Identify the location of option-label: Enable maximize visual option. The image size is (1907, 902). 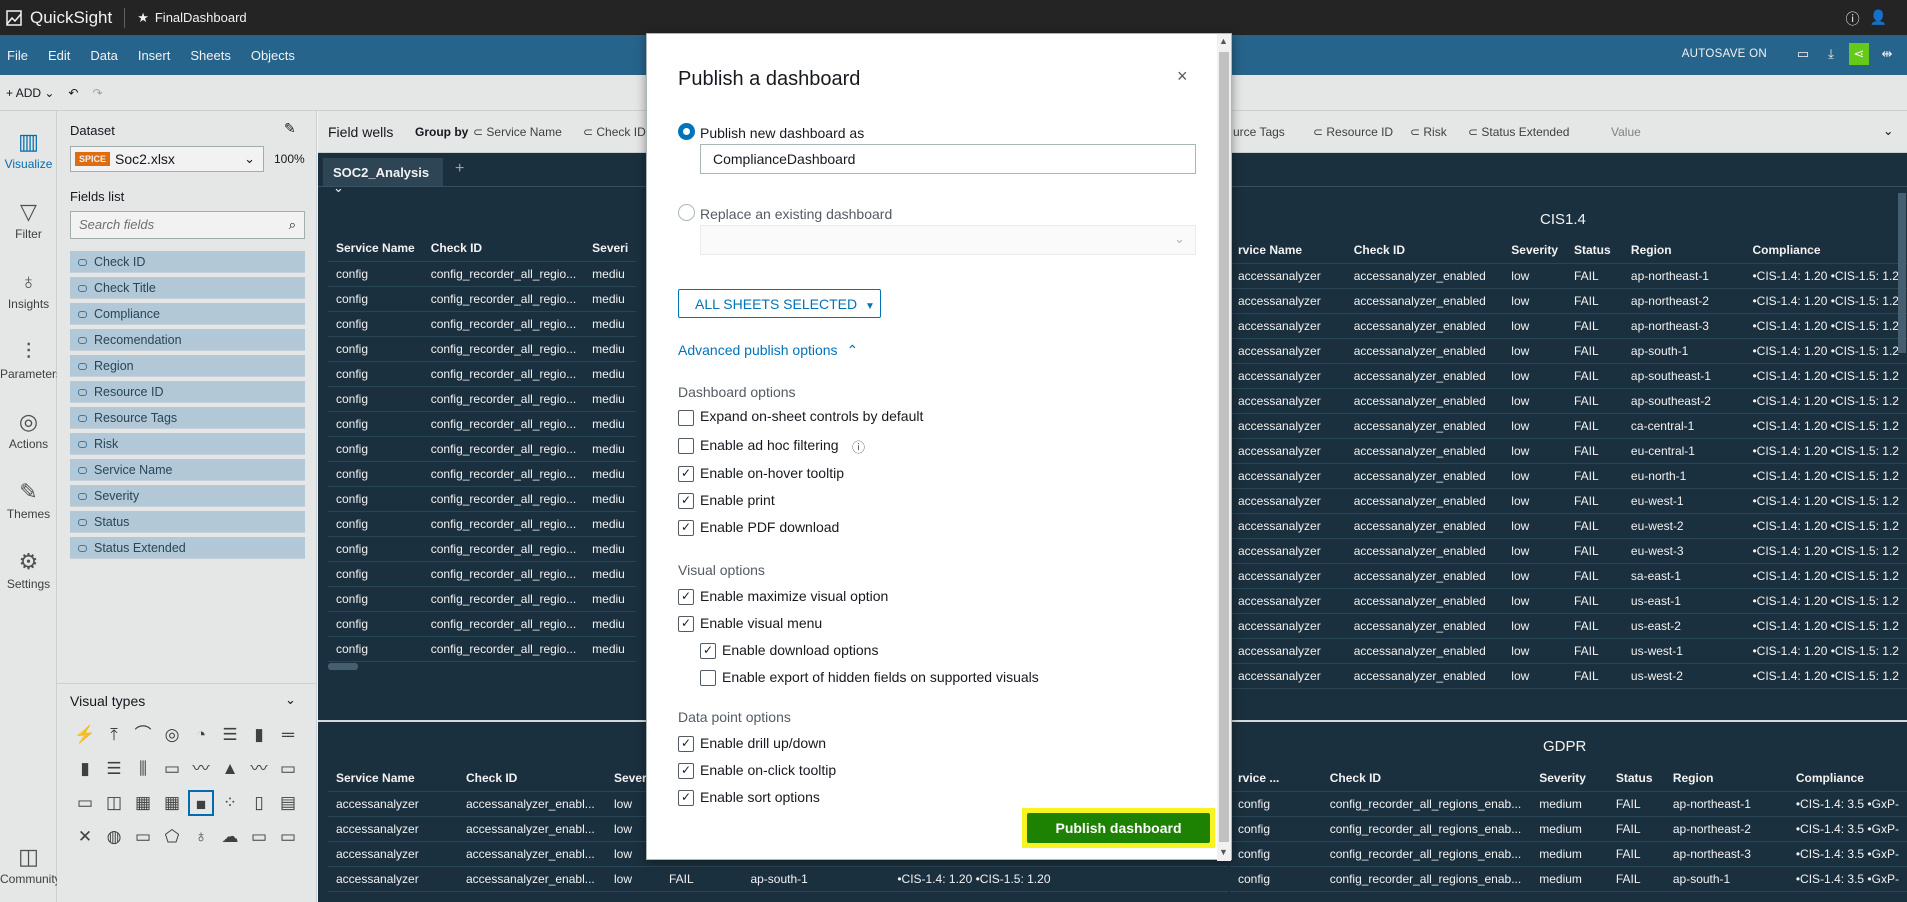
(794, 596).